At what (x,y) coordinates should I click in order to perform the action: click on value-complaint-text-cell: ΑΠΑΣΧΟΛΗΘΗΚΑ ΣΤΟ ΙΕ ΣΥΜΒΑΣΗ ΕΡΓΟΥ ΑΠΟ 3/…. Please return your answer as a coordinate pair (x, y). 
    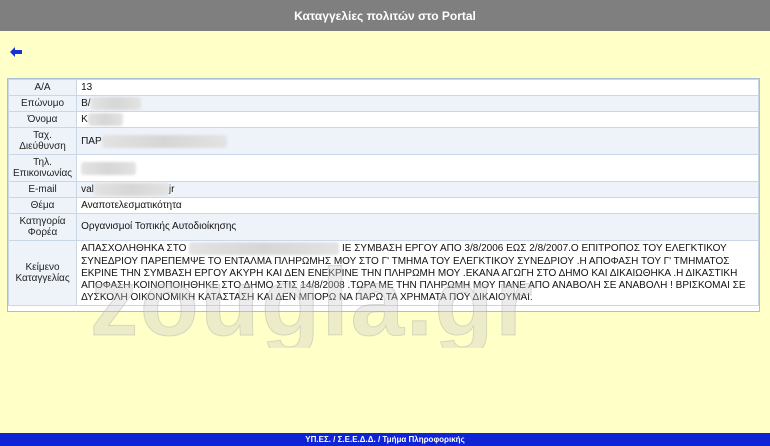
    Looking at the image, I should click on (417, 273).